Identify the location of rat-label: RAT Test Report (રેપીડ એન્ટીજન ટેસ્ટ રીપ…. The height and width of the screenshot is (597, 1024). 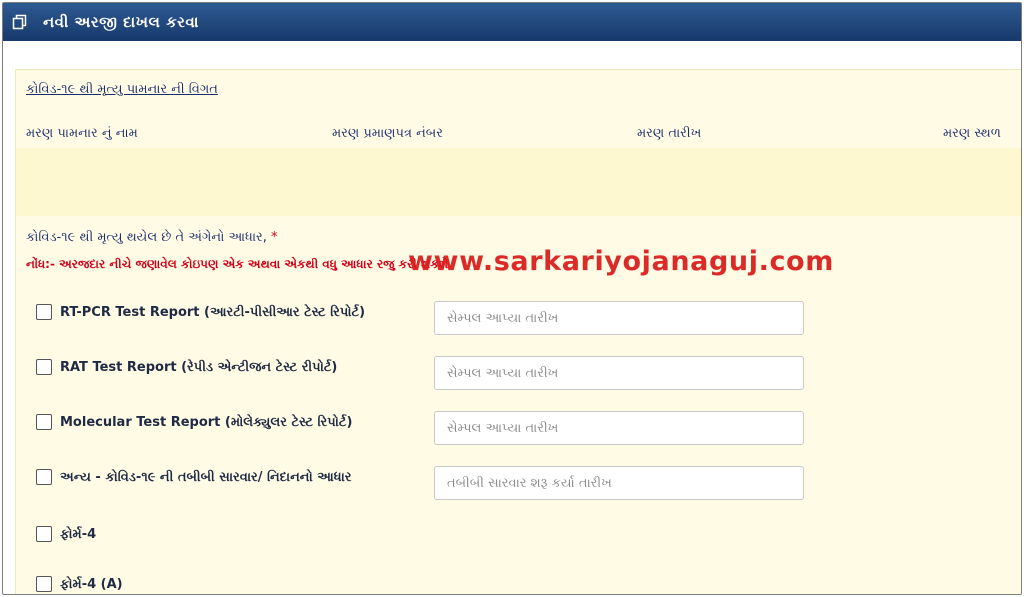
(199, 367).